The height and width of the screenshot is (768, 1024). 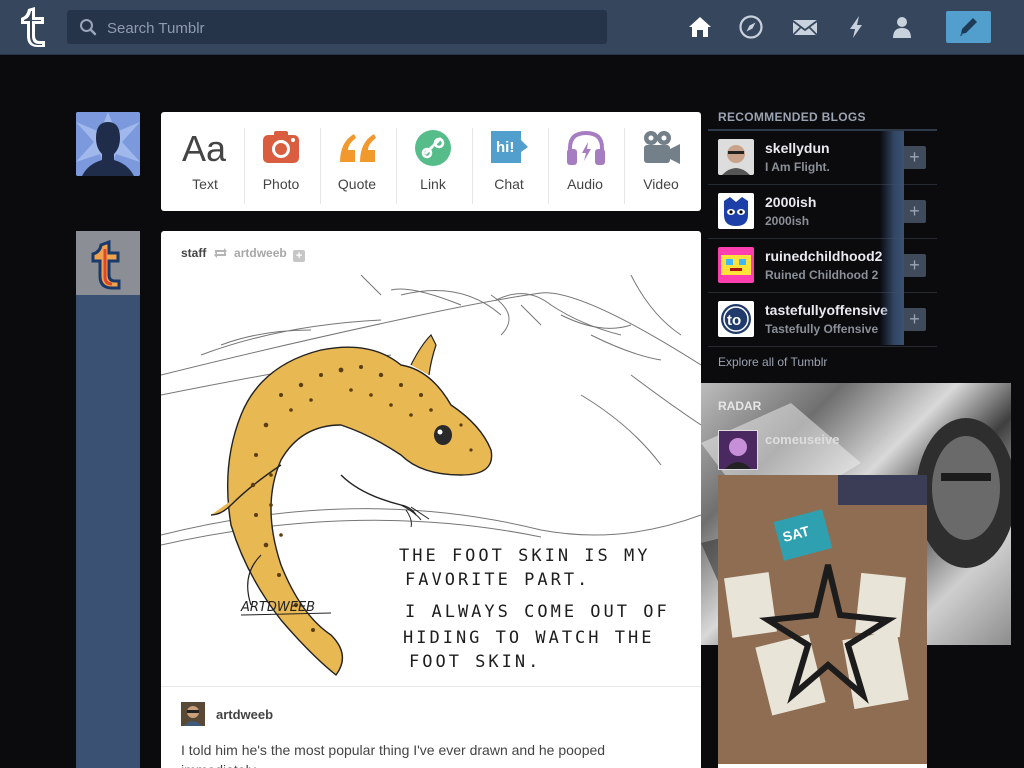 I want to click on inbox-icon, so click(x=805, y=27).